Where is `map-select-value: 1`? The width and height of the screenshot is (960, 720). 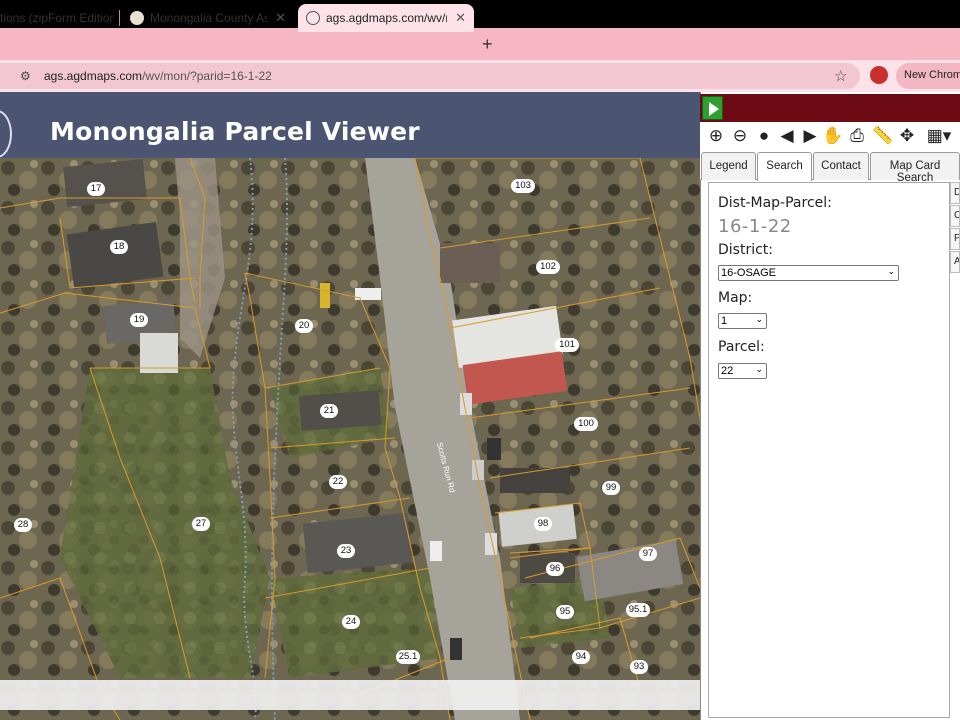 map-select-value: 1 is located at coordinates (724, 321).